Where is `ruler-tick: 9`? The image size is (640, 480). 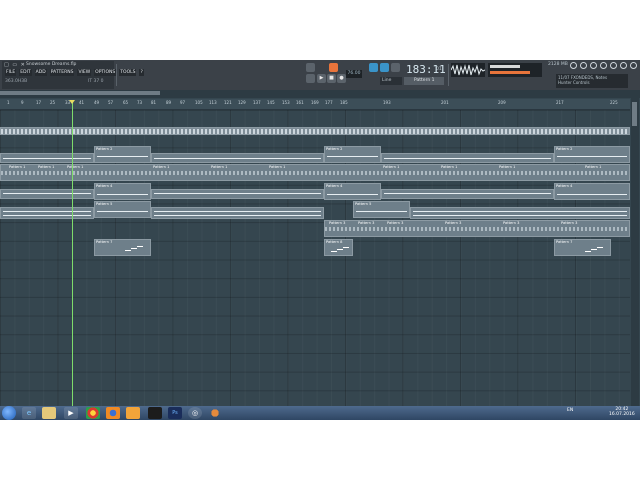
ruler-tick: 9 is located at coordinates (22, 102).